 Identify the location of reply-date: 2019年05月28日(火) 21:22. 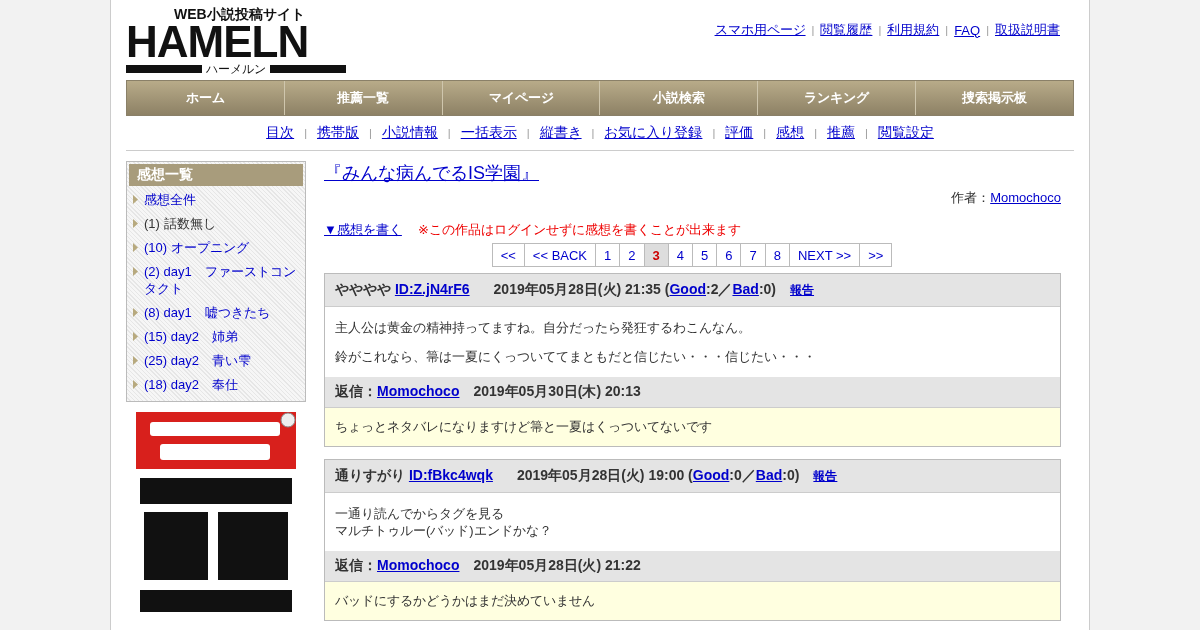
(557, 566).